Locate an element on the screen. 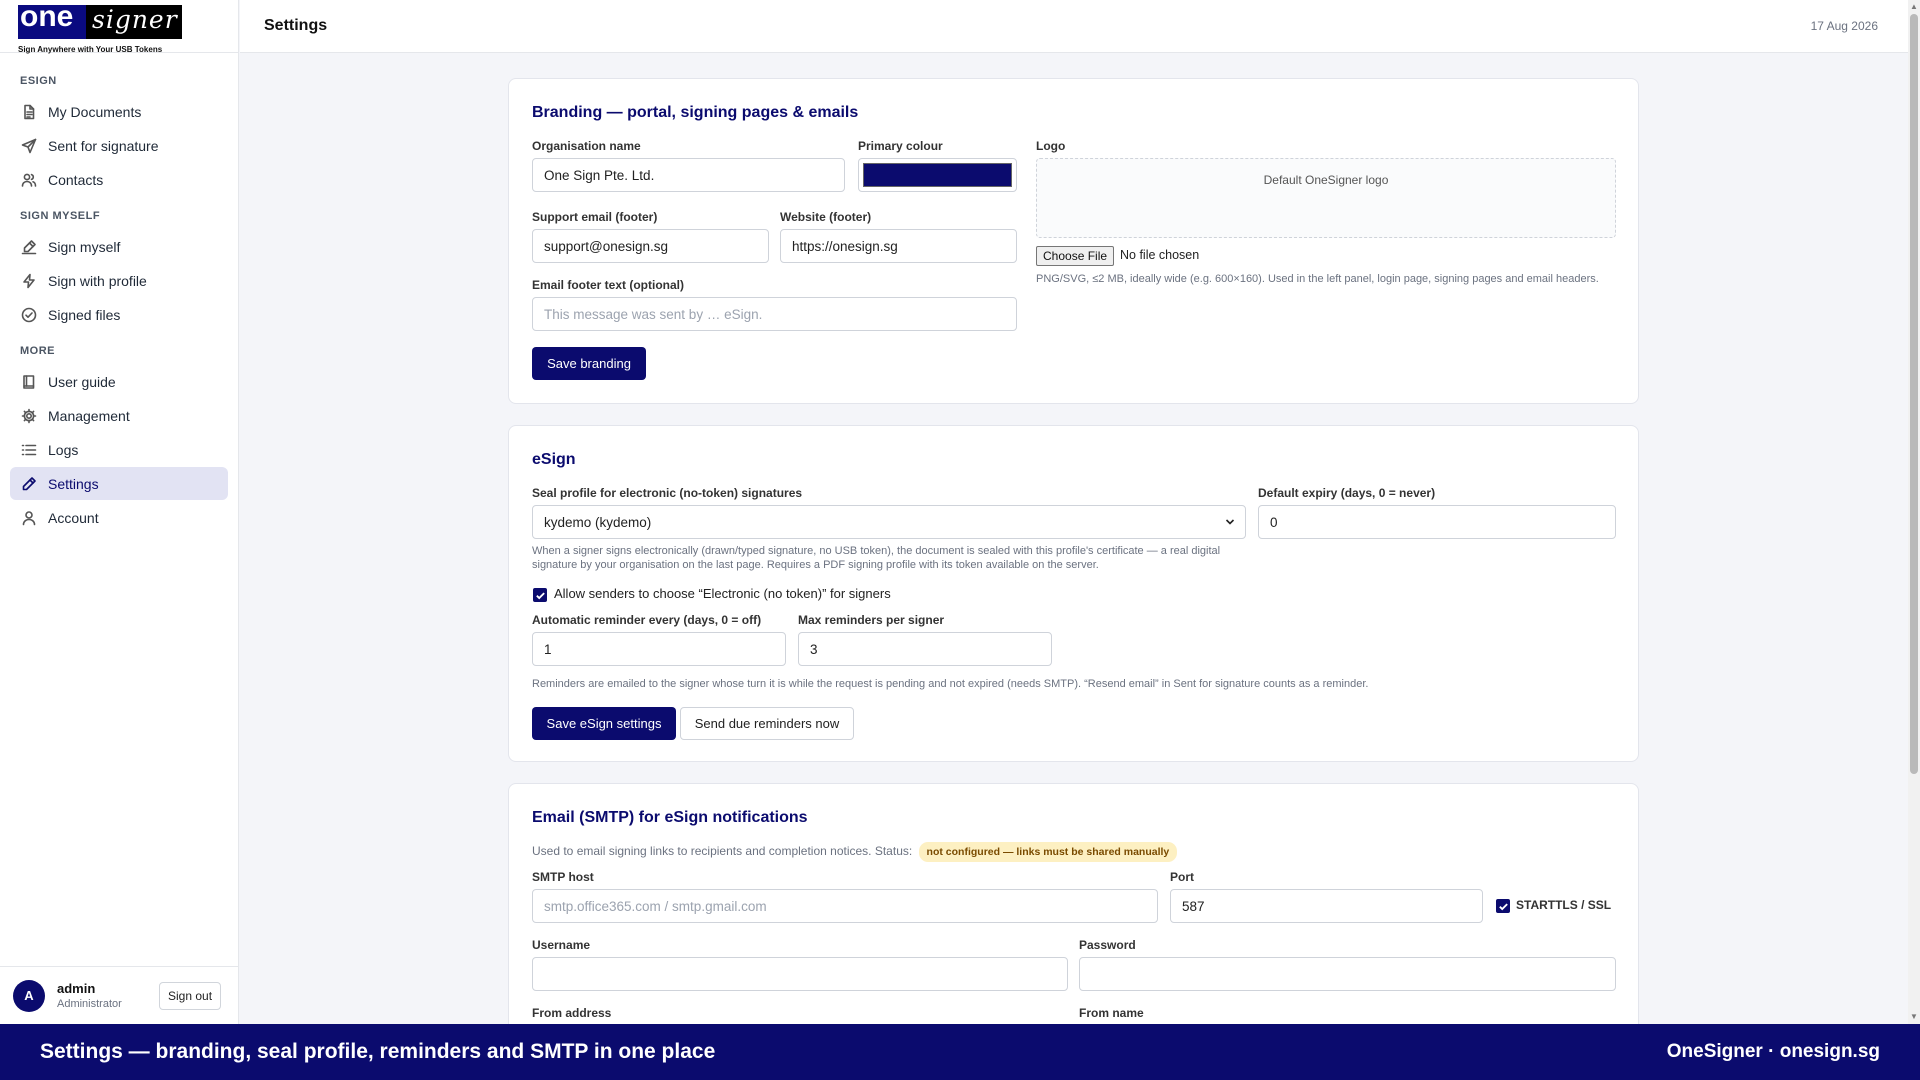 The image size is (1920, 1080). max-reminders-label: Max reminders per signer is located at coordinates (871, 620).